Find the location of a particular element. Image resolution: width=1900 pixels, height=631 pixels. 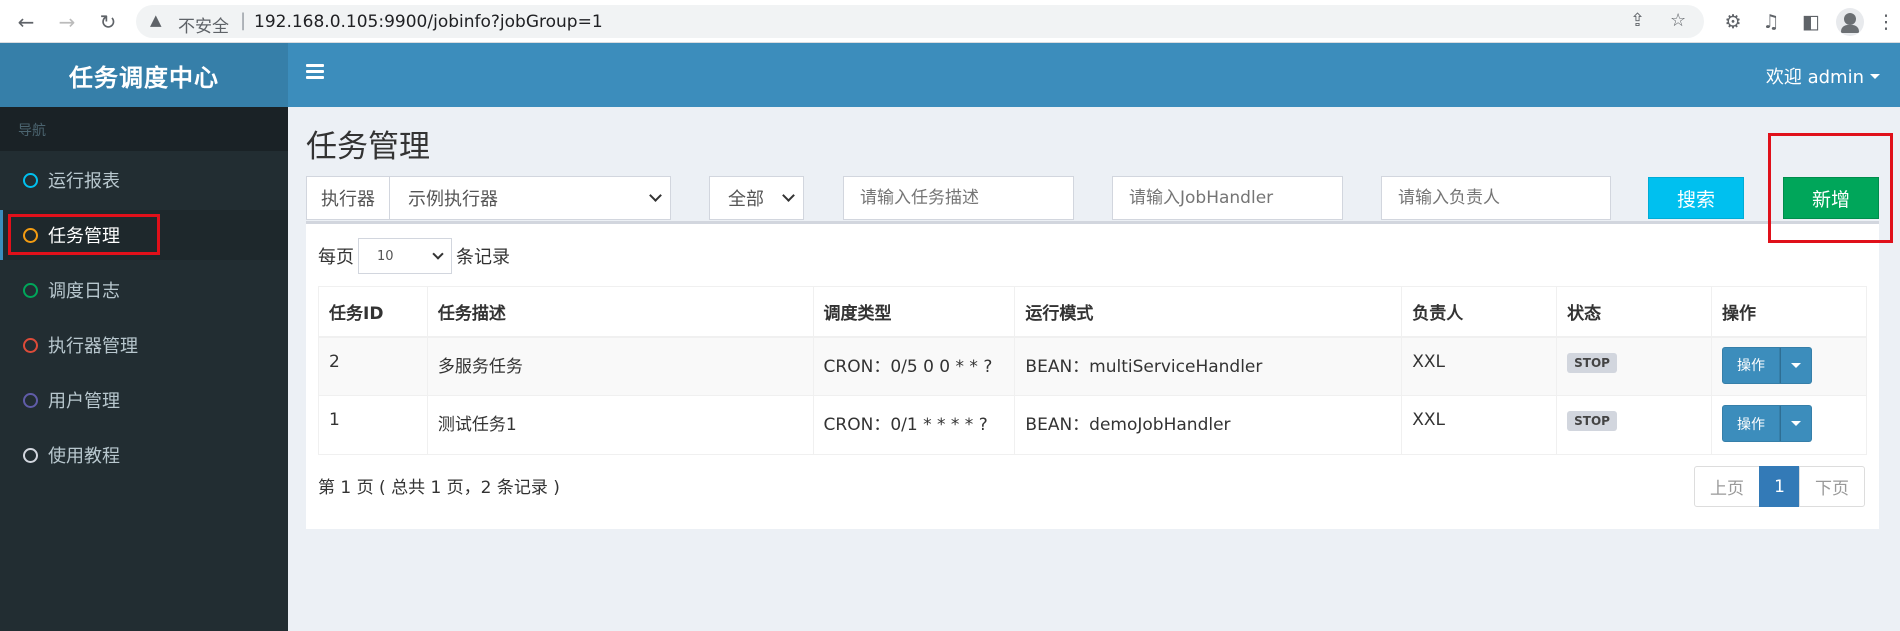

column-header: 调度类型 is located at coordinates (914, 312).